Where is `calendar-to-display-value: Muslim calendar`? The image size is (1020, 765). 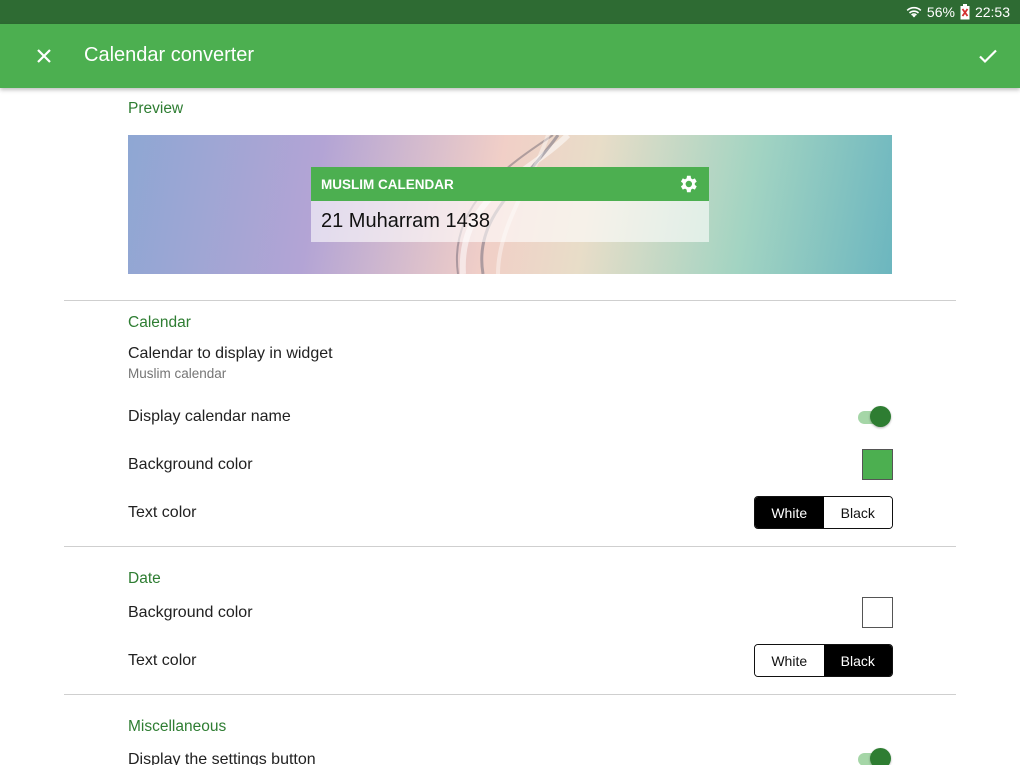
calendar-to-display-value: Muslim calendar is located at coordinates (177, 373).